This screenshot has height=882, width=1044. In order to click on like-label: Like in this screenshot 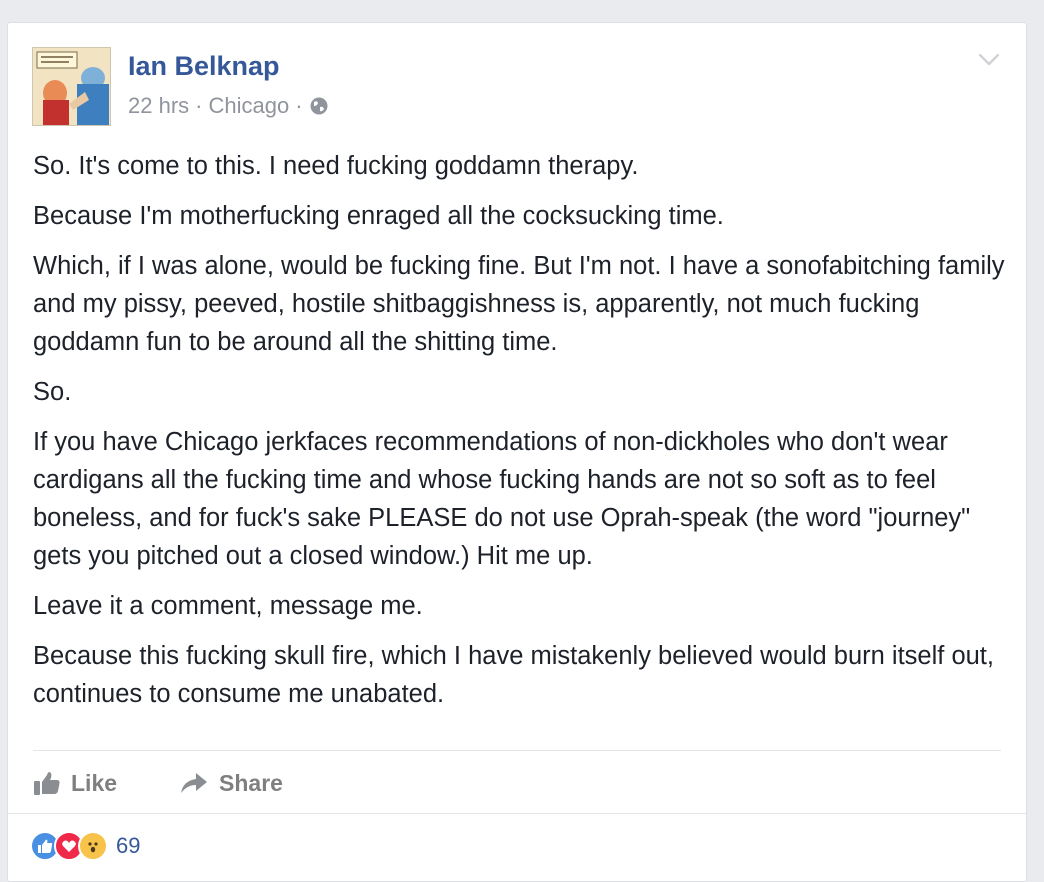, I will do `click(94, 782)`.